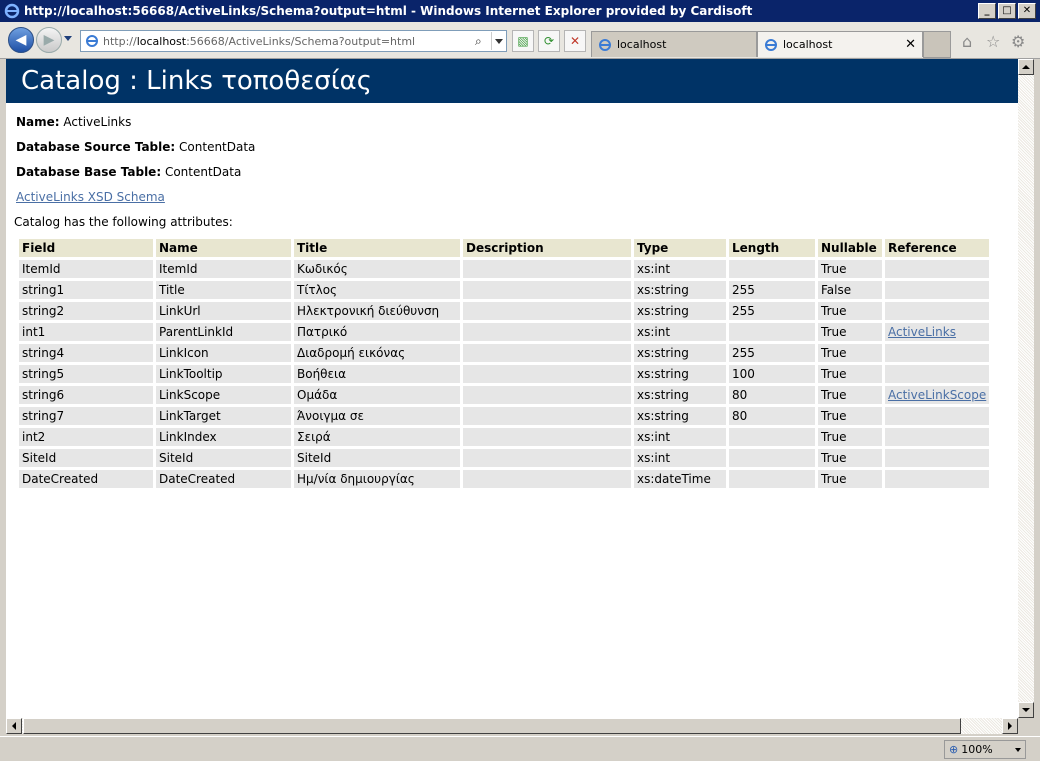 The image size is (1040, 761). What do you see at coordinates (223, 248) in the screenshot?
I see `header-name: Name` at bounding box center [223, 248].